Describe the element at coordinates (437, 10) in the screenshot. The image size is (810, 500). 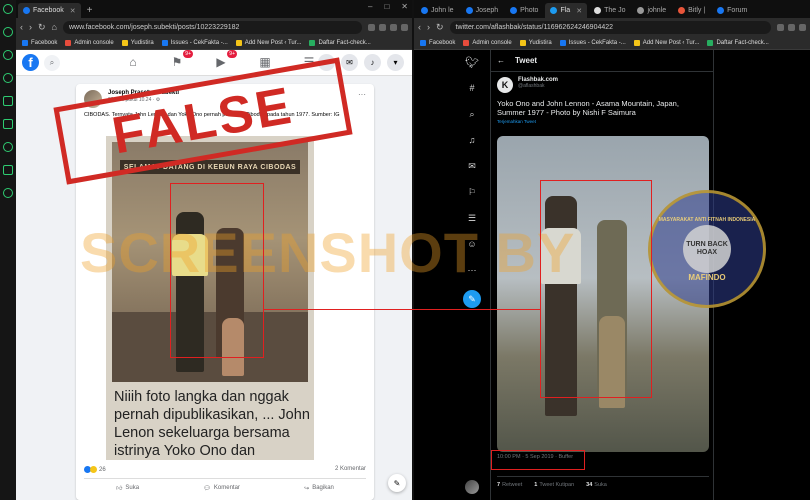
I see `tab-john-lennon: John le` at that location.